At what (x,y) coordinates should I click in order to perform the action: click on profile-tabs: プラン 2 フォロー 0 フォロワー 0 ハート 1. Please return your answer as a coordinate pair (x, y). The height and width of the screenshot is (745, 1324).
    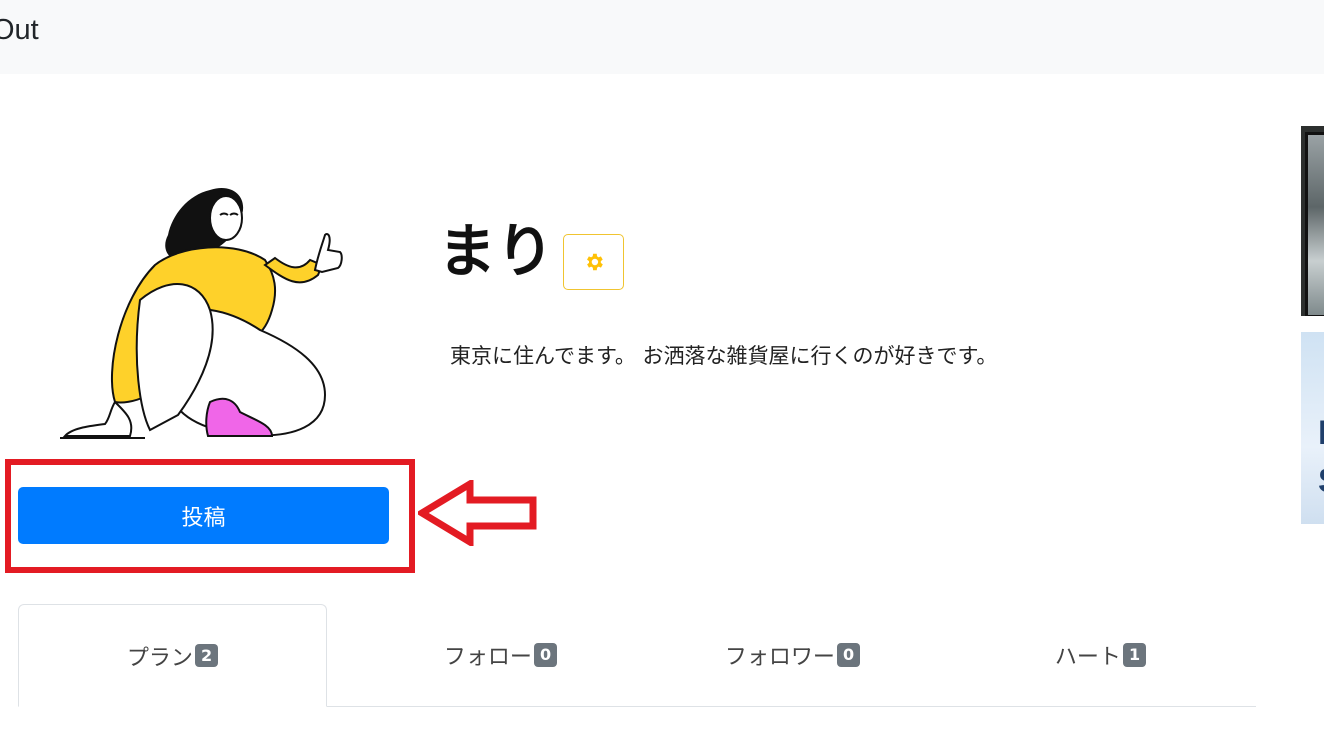
    Looking at the image, I should click on (637, 655).